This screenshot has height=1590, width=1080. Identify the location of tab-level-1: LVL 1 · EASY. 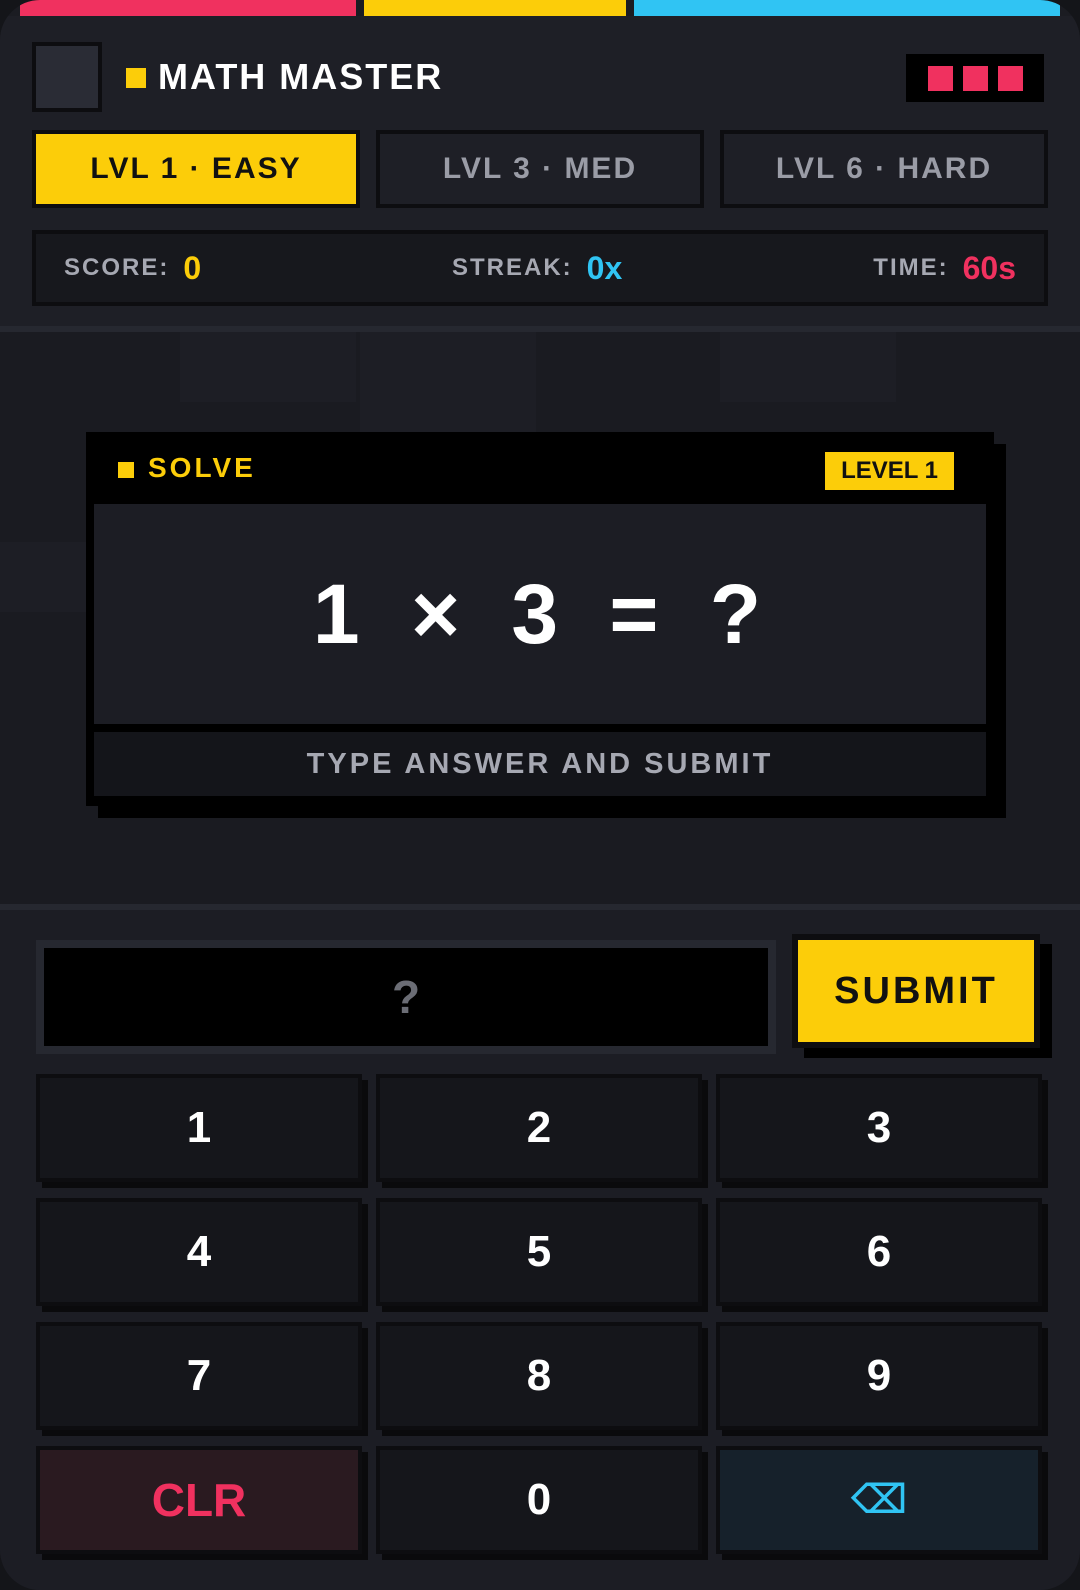
(196, 169).